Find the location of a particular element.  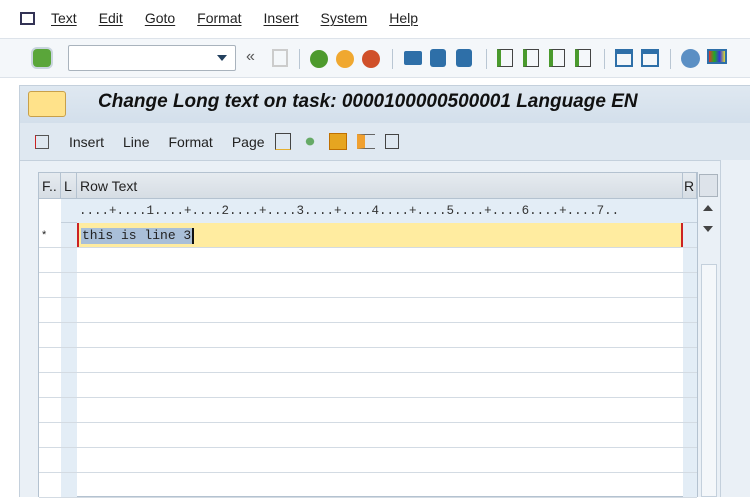

scroll-thumb is located at coordinates (709, 380).